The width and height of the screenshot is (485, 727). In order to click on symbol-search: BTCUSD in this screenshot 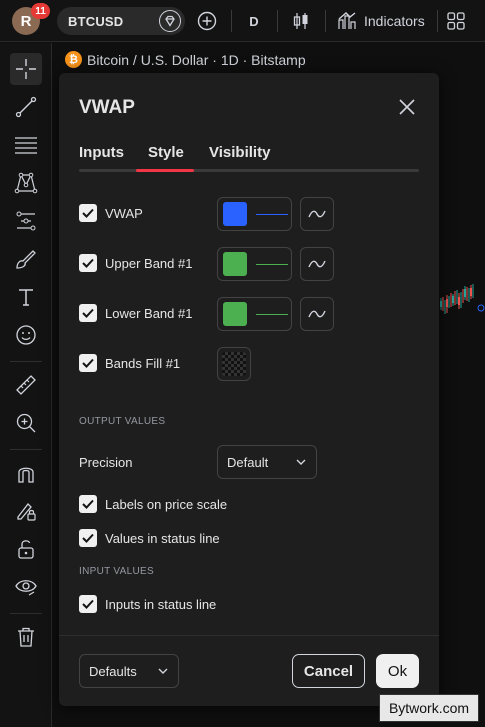, I will do `click(121, 21)`.